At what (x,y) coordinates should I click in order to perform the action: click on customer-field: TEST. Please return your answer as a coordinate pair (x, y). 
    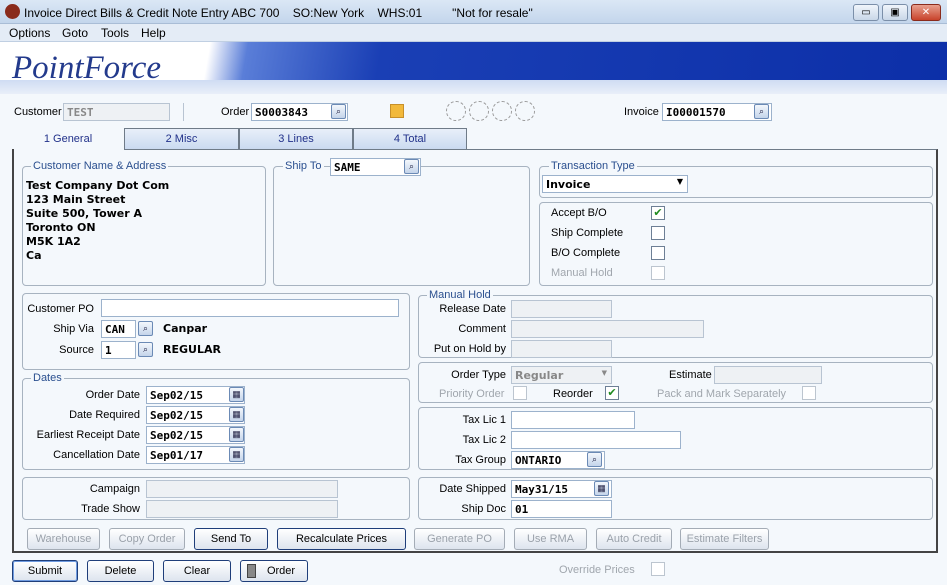
    Looking at the image, I should click on (116, 112).